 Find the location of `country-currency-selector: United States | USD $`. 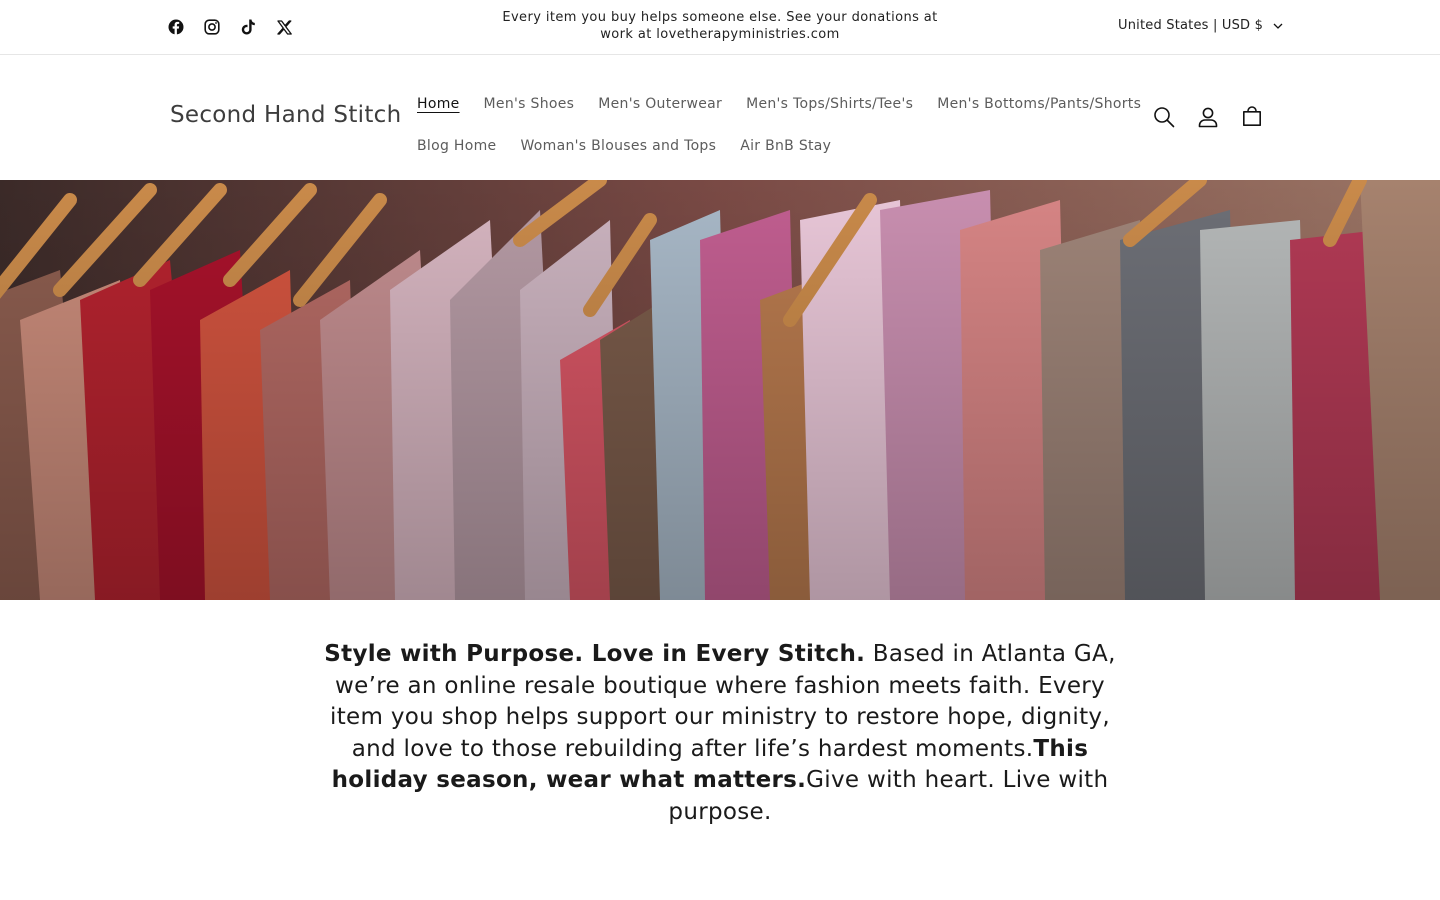

country-currency-selector: United States | USD $ is located at coordinates (1200, 25).